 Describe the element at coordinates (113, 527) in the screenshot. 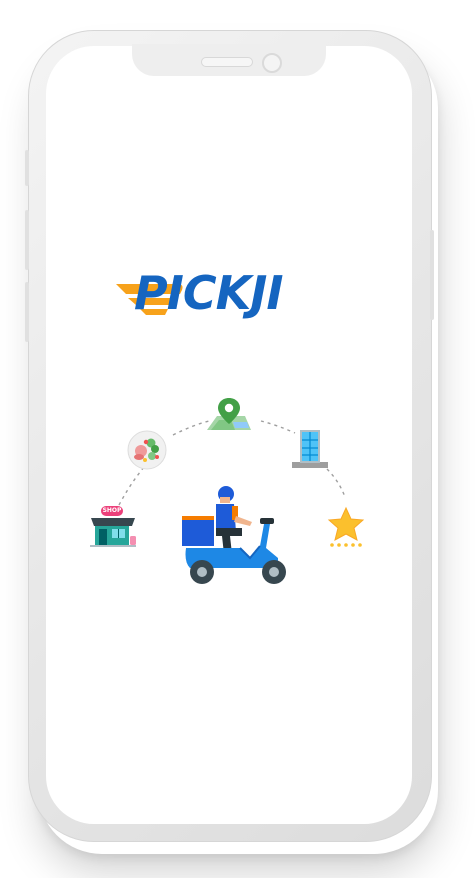

I see `shop-icon: SHOP` at that location.